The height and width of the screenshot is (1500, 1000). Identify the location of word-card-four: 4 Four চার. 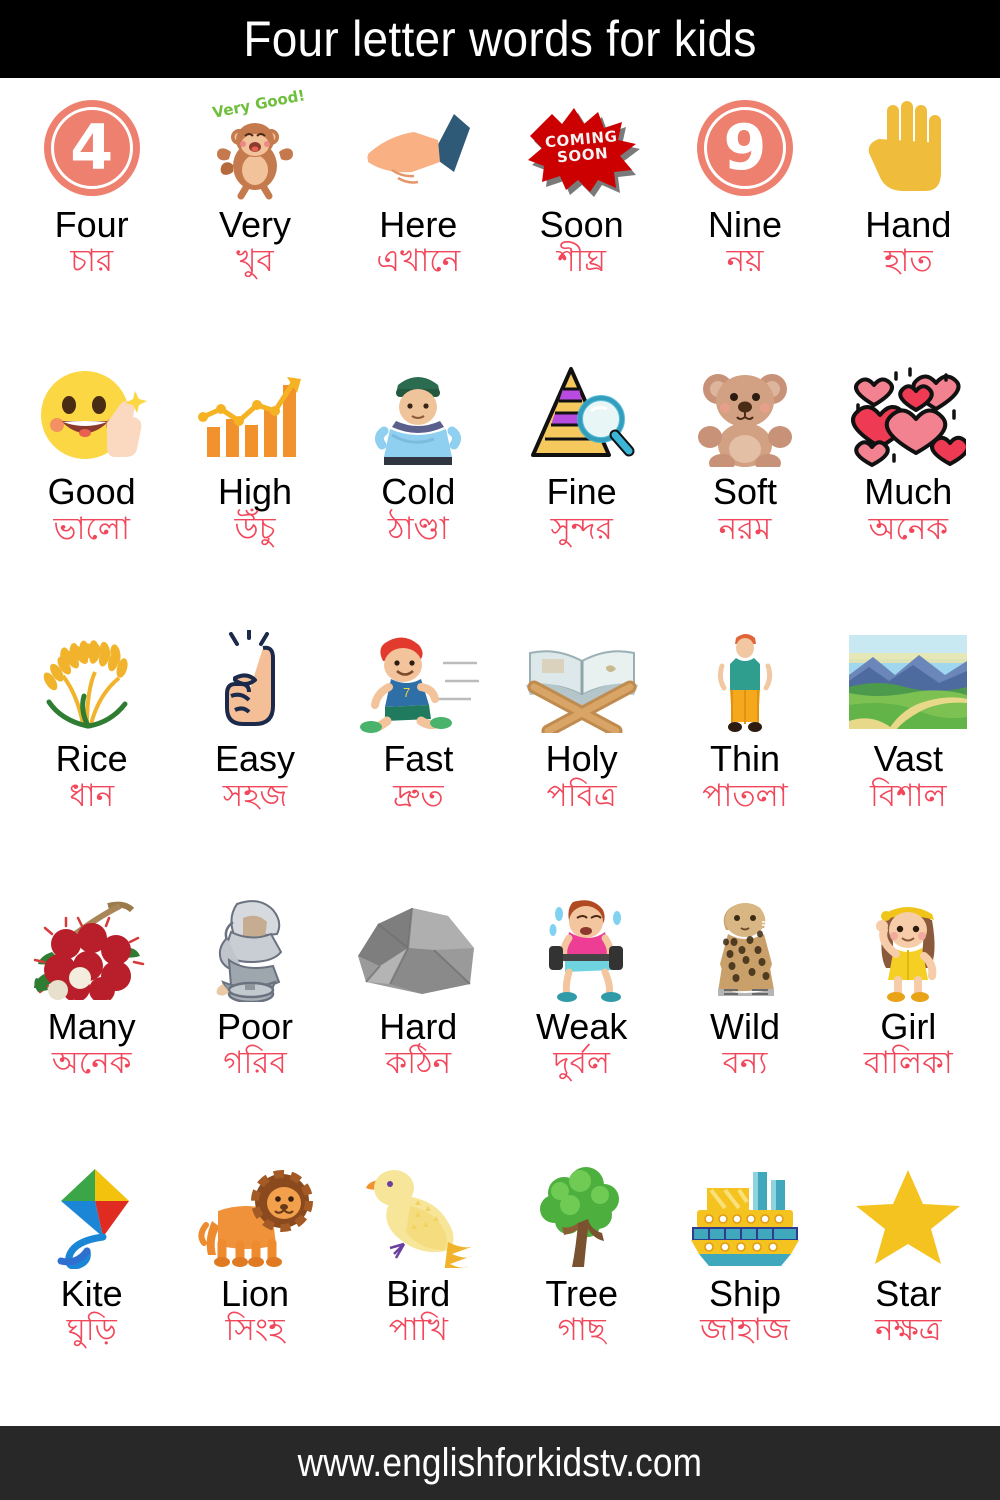
(91, 219).